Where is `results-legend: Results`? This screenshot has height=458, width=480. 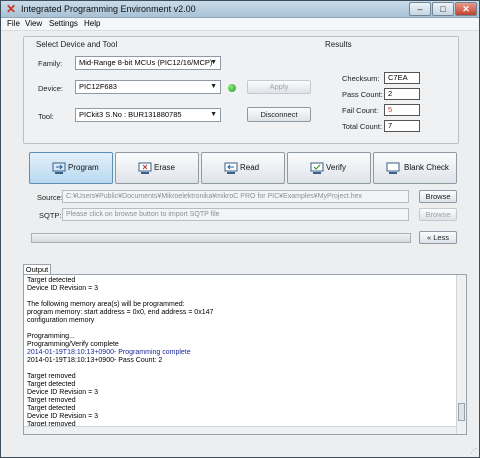 results-legend: Results is located at coordinates (338, 44).